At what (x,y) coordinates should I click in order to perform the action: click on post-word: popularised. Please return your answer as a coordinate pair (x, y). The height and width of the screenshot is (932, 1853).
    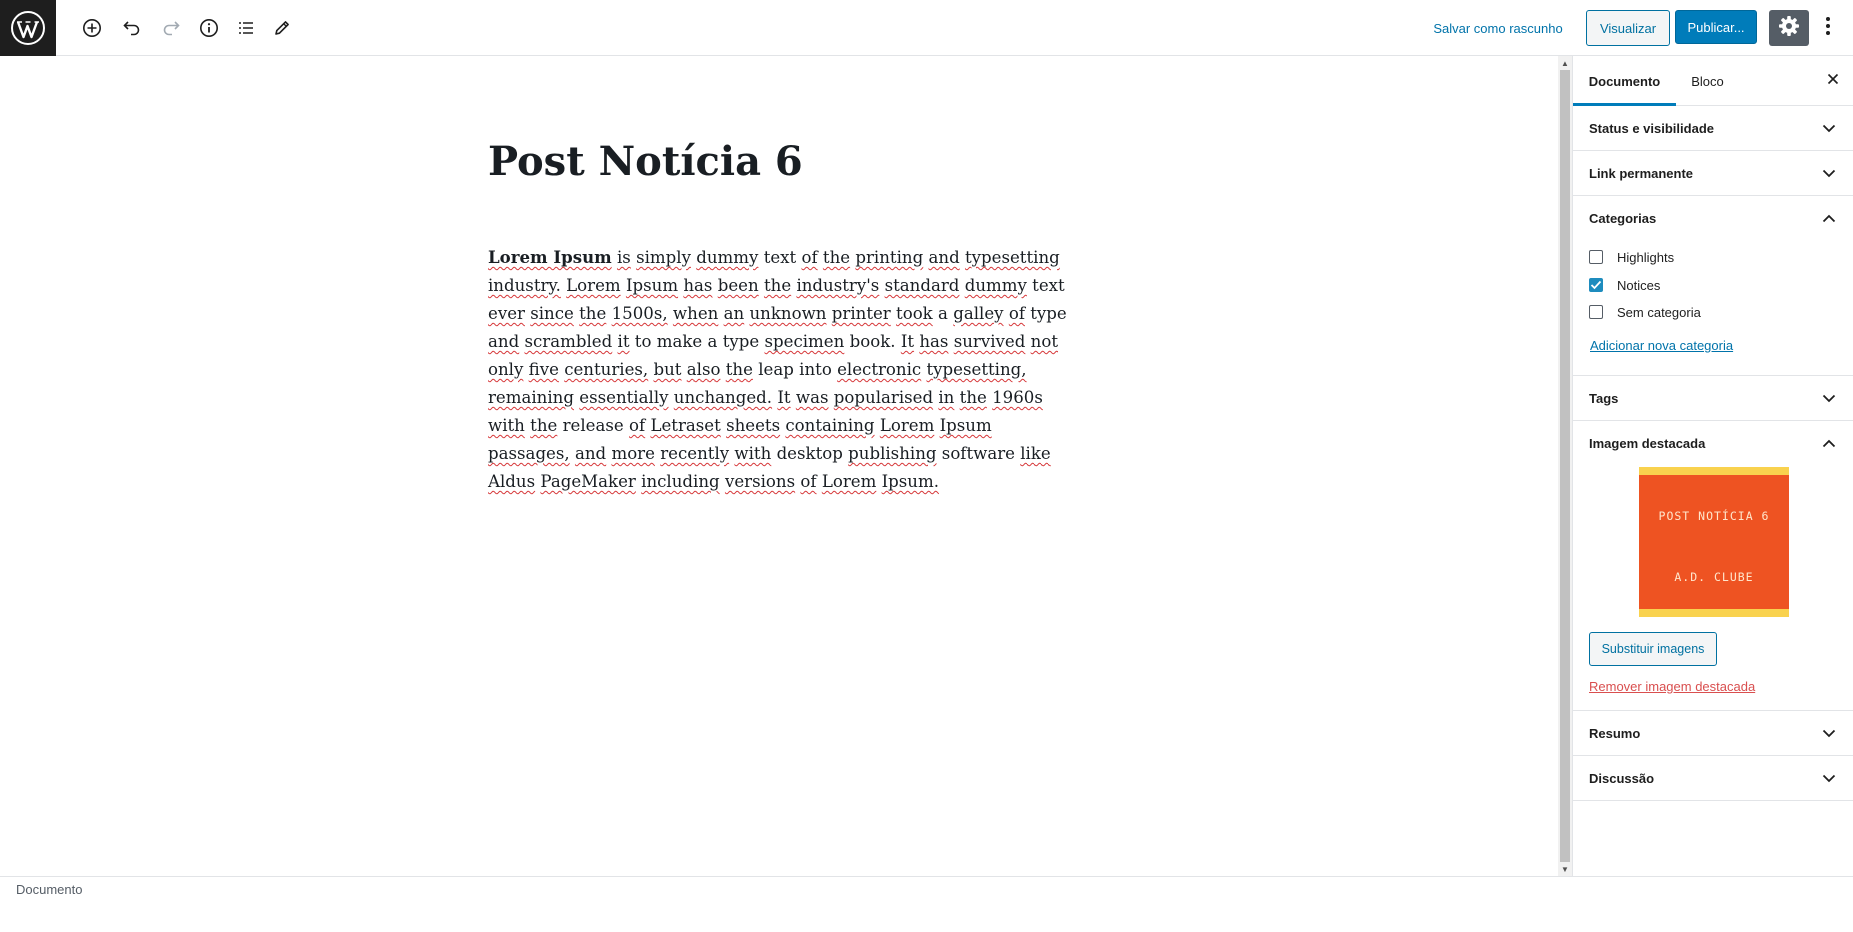
    Looking at the image, I should click on (883, 397).